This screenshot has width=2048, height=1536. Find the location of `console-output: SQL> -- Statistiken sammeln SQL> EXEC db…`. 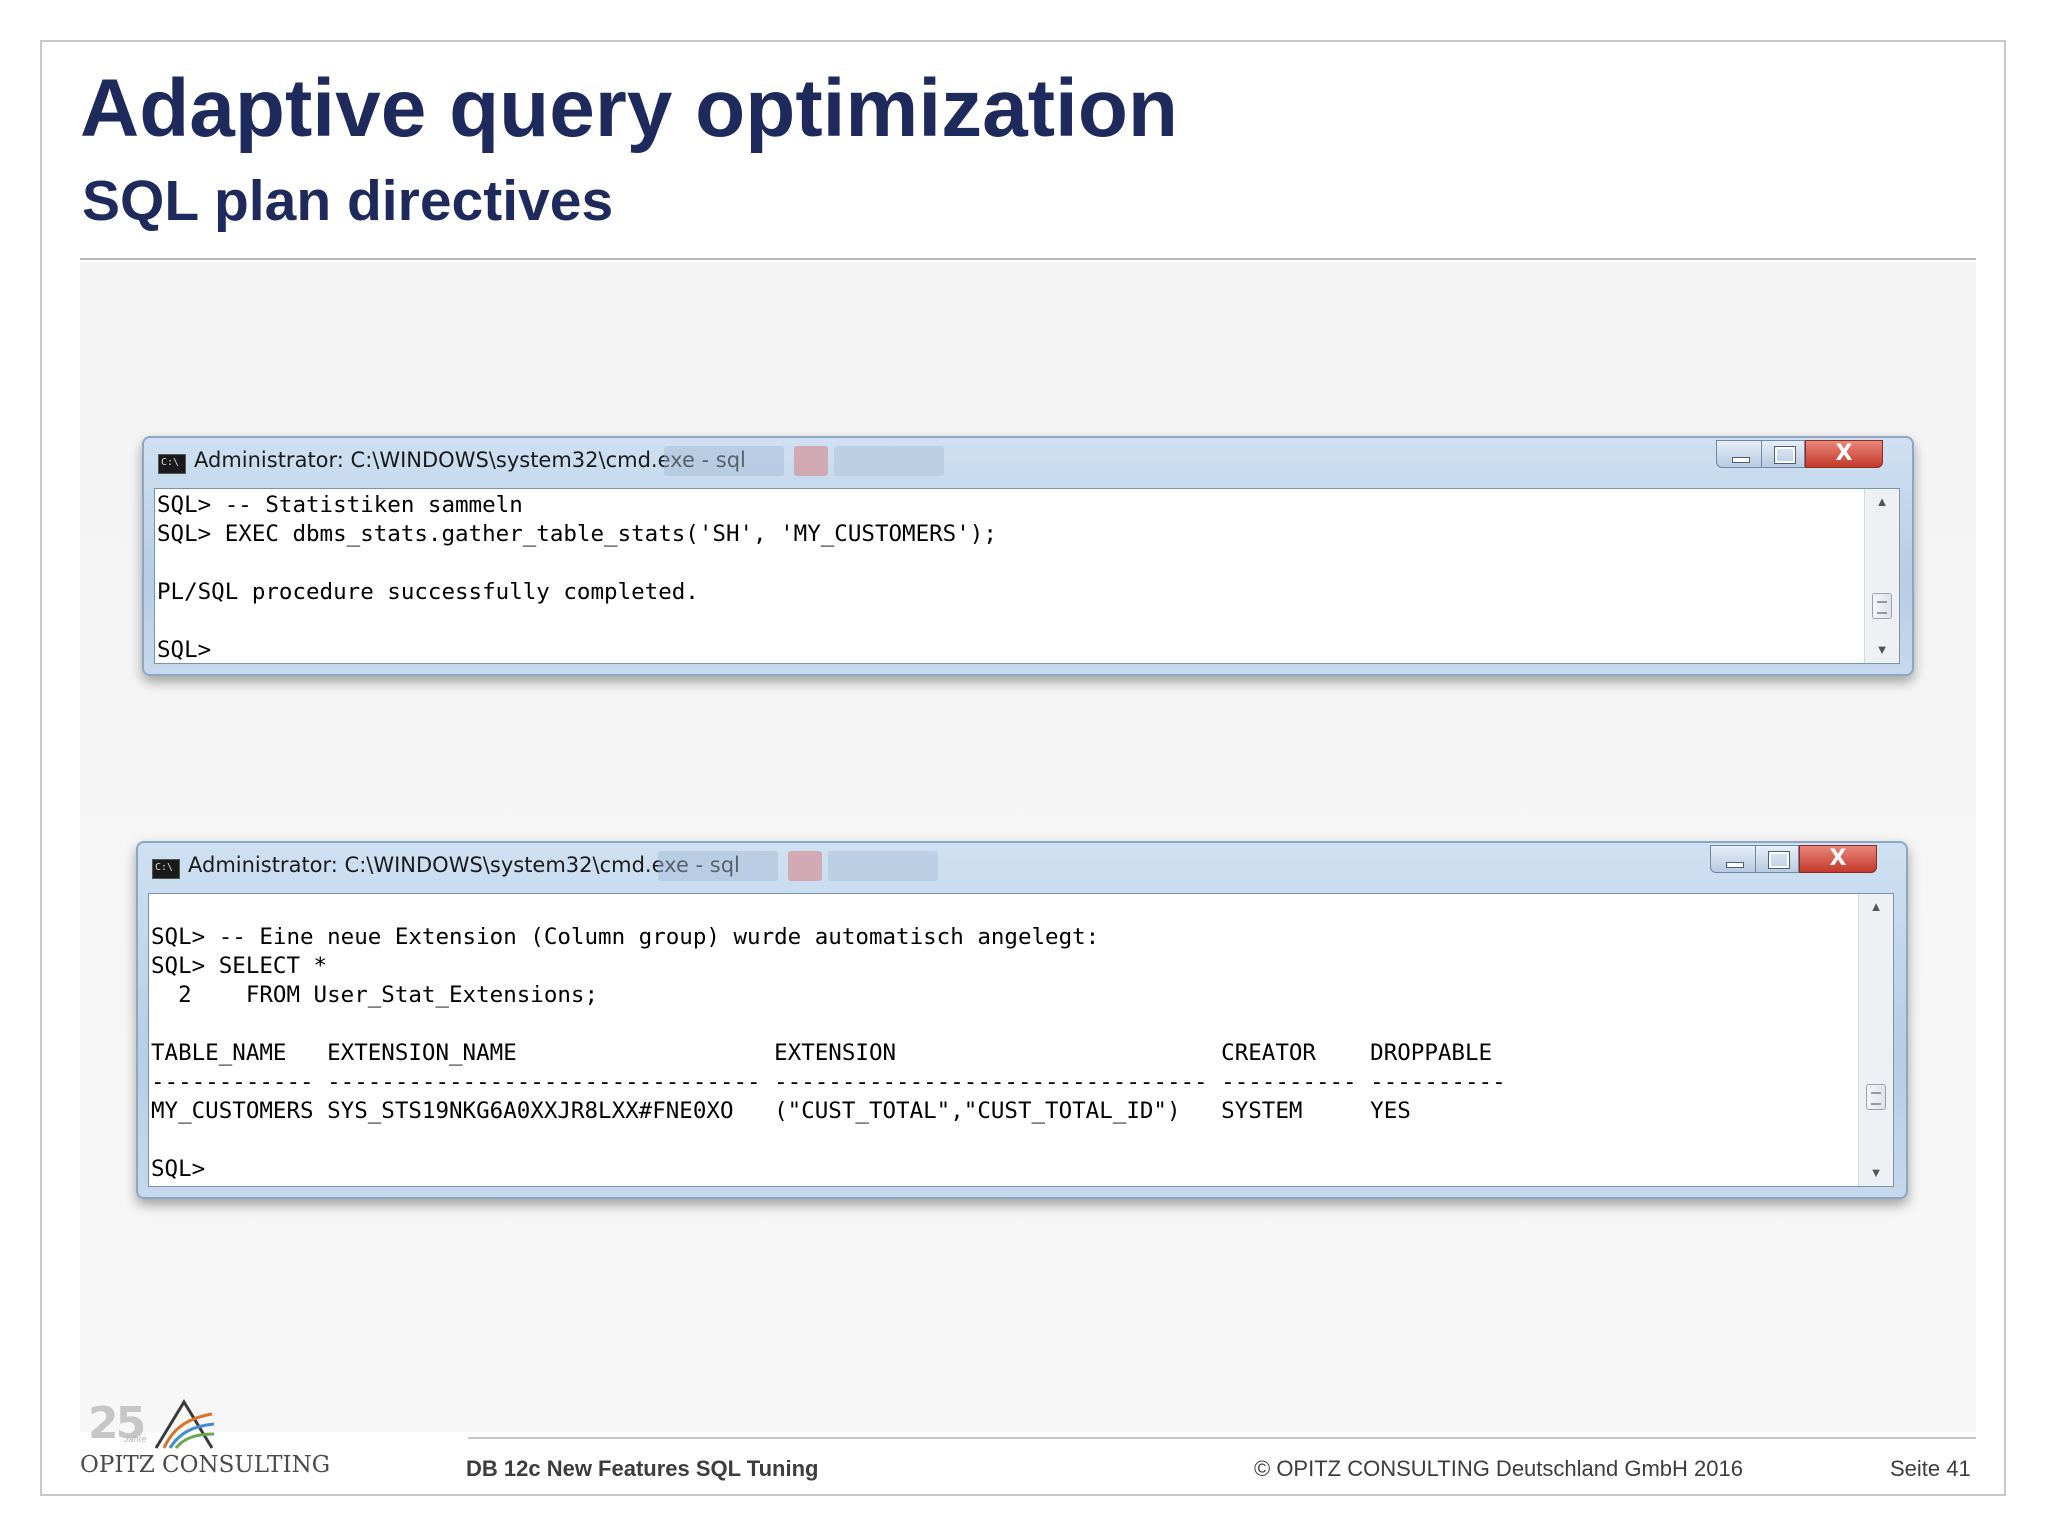

console-output: SQL> -- Statistiken sammeln SQL> EXEC db… is located at coordinates (1027, 576).